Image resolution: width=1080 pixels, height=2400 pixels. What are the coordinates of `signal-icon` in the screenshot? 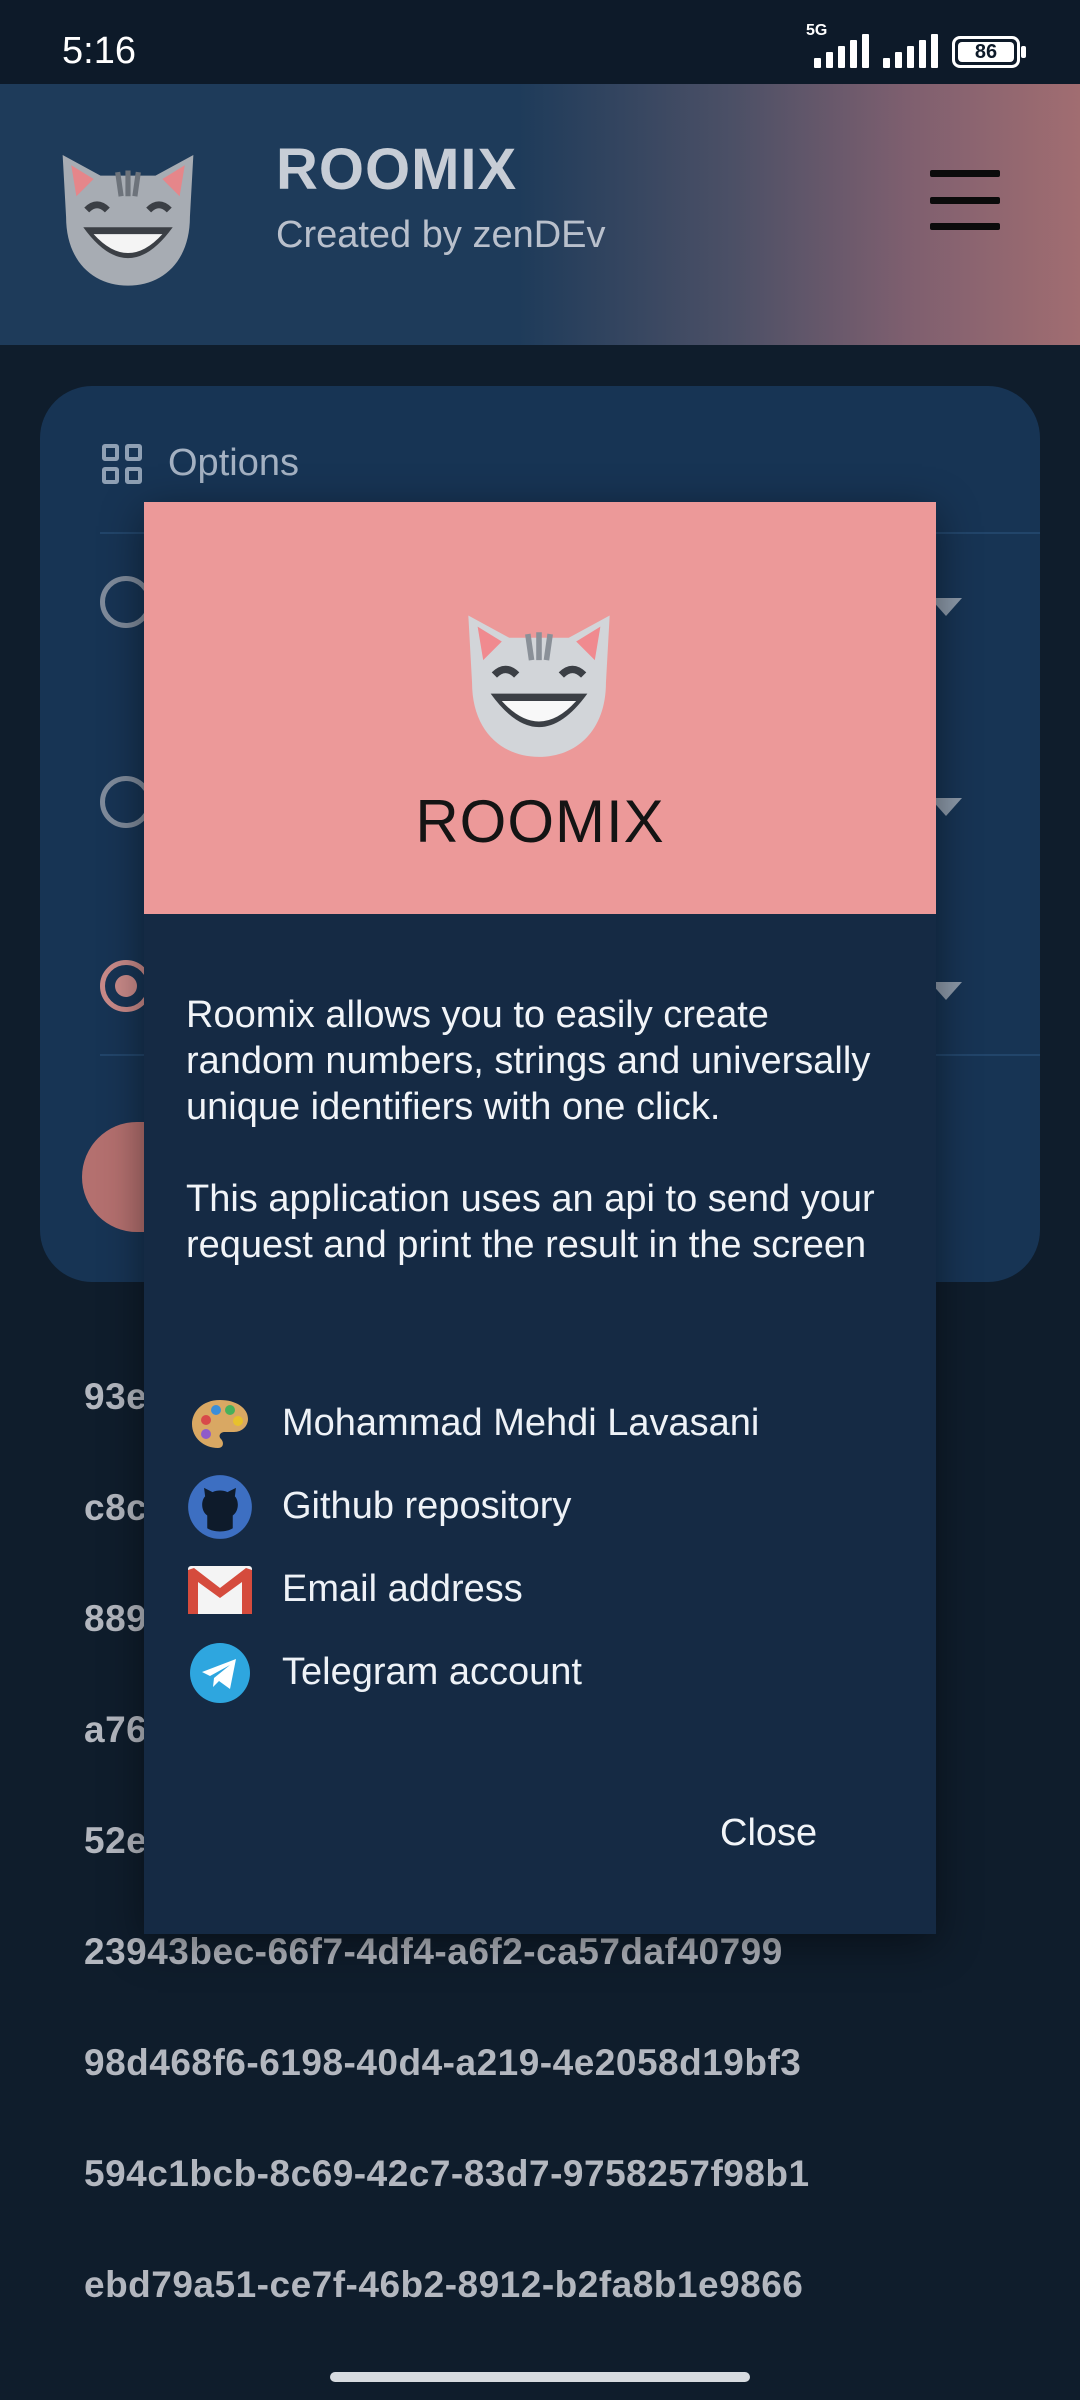 It's located at (910, 51).